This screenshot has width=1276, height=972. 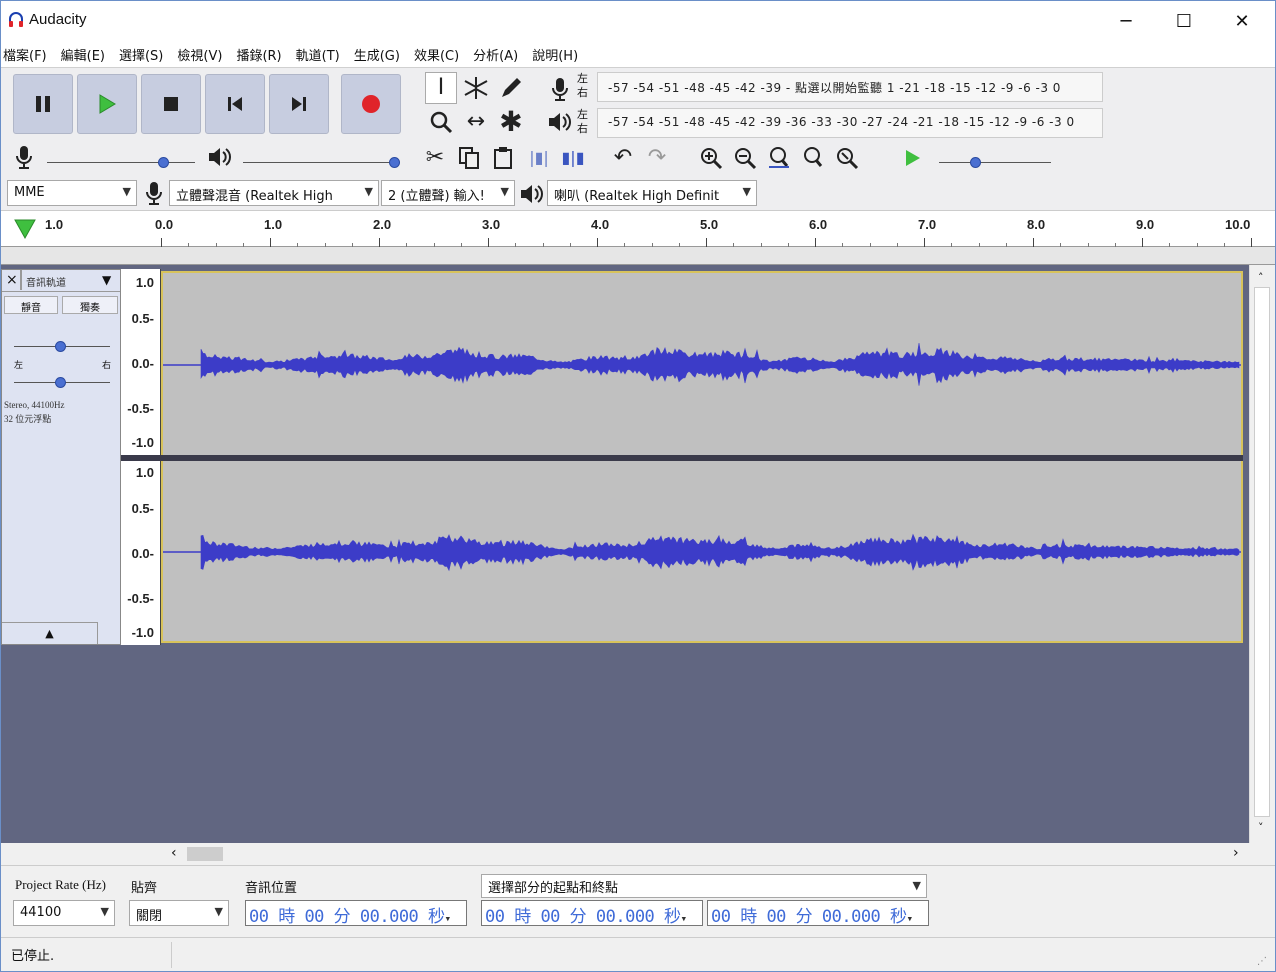 I want to click on silence-button: ▮|▮, so click(x=573, y=158).